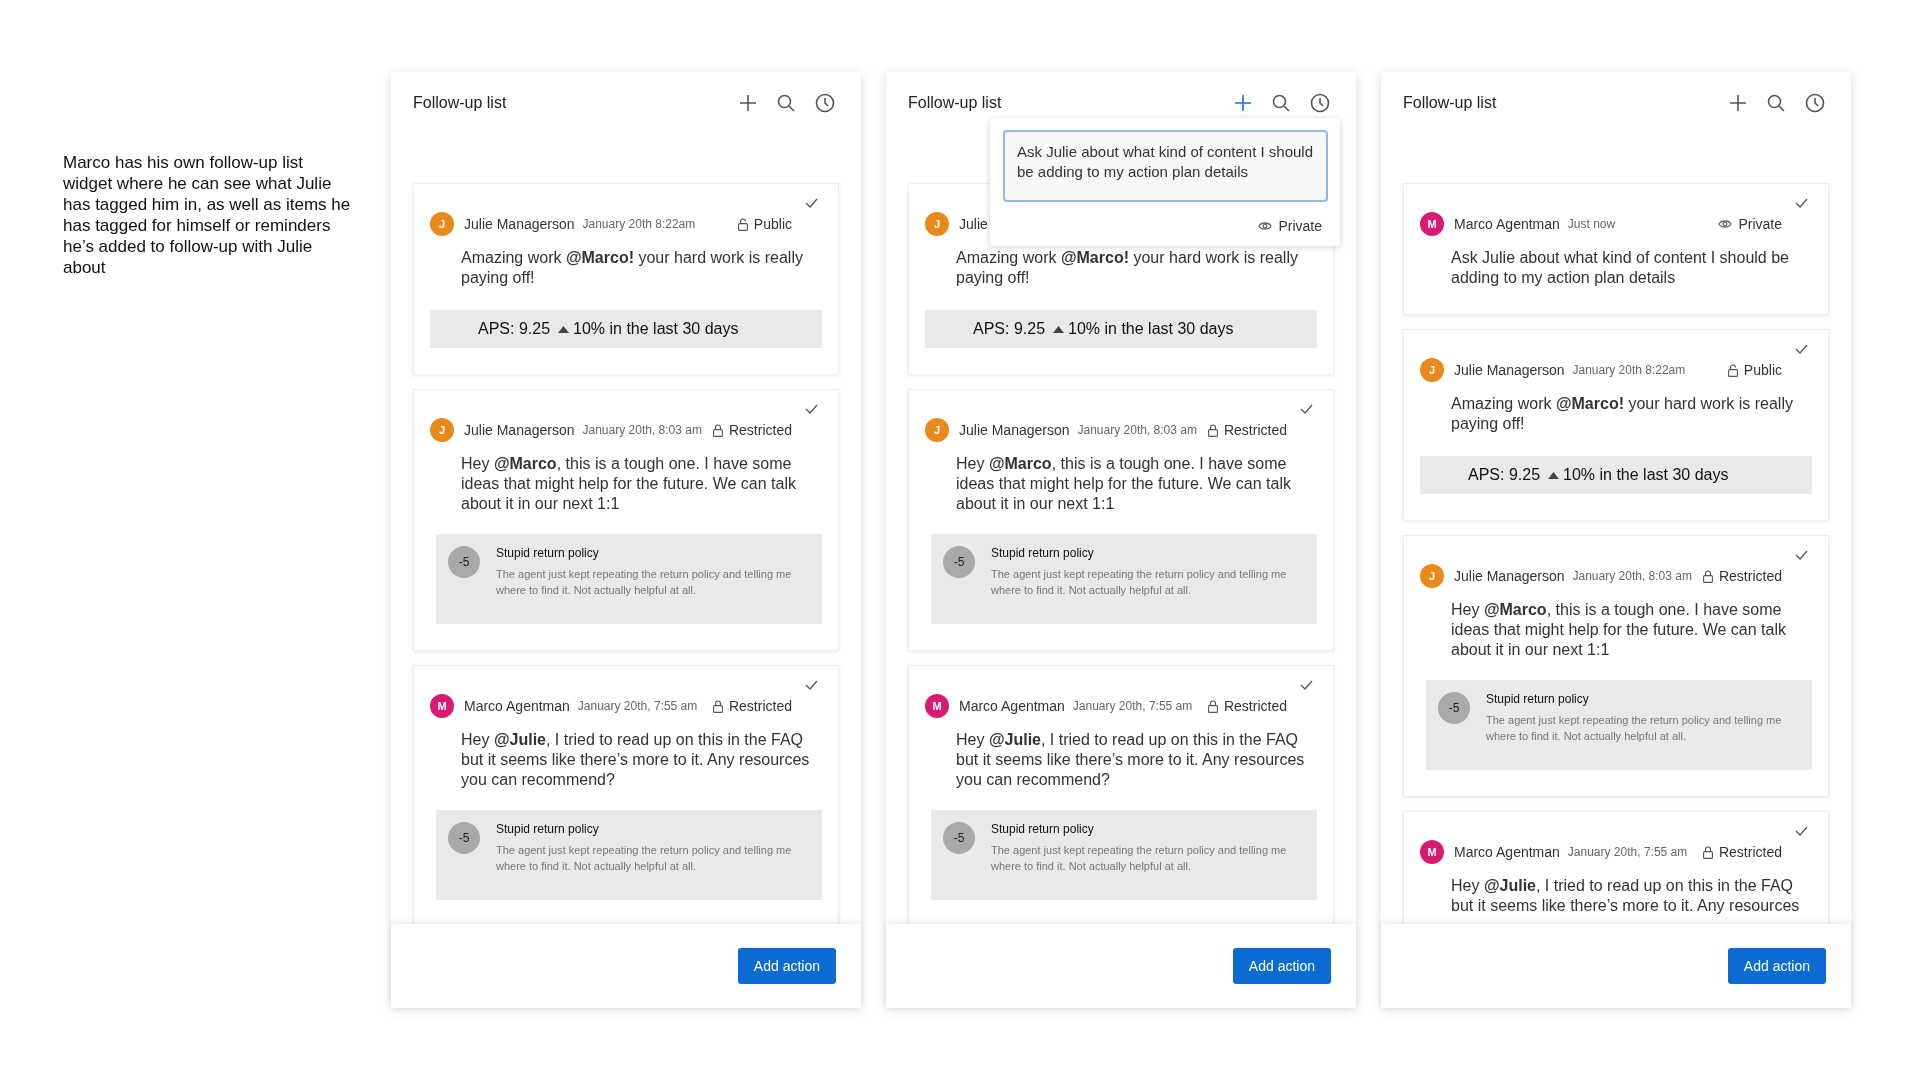 The width and height of the screenshot is (1920, 1080). What do you see at coordinates (1212, 706) in the screenshot?
I see `padlock-icon` at bounding box center [1212, 706].